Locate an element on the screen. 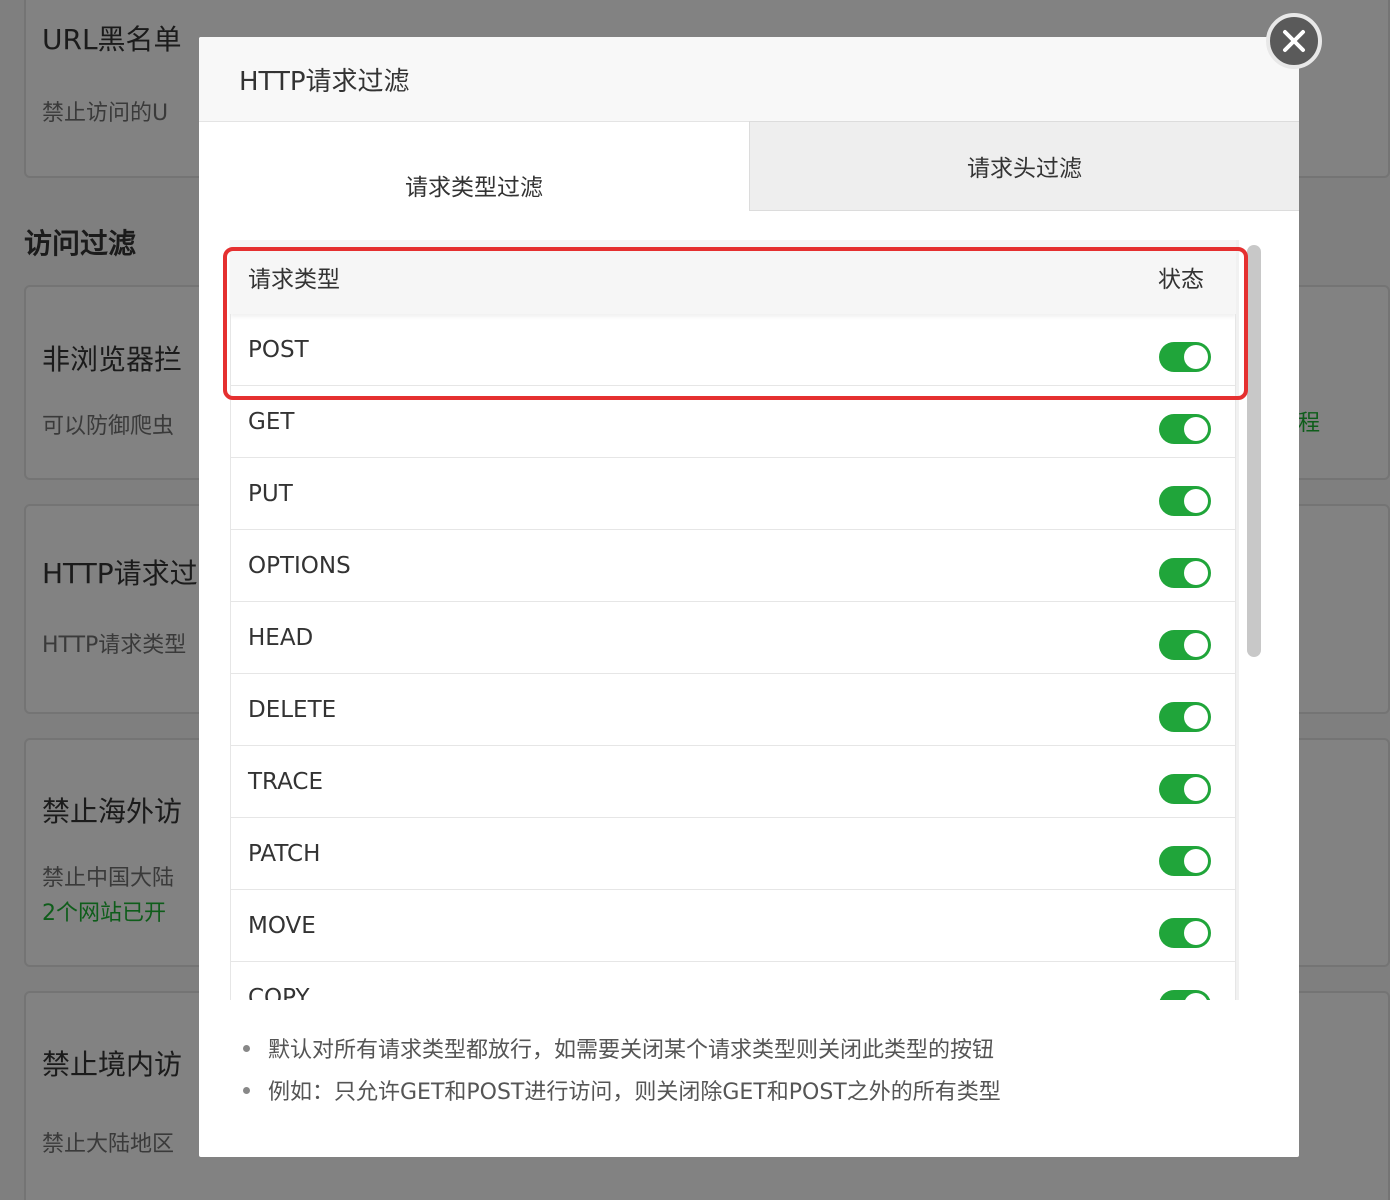 This screenshot has width=1390, height=1200. method-label: OPTIONS is located at coordinates (299, 565).